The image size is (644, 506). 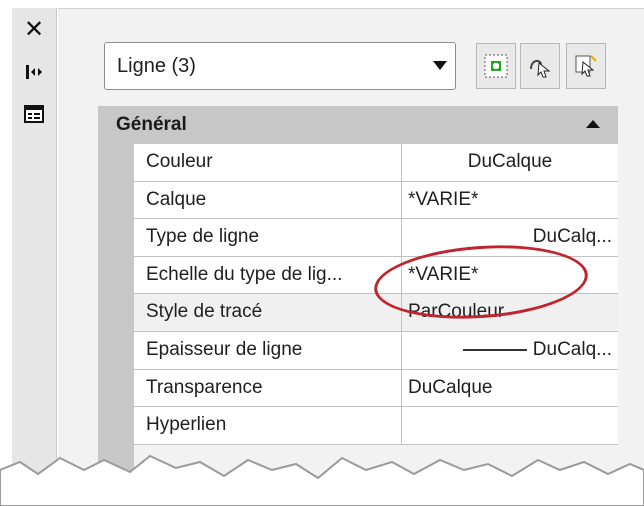 I want to click on close-icon: ✕, so click(x=34, y=30).